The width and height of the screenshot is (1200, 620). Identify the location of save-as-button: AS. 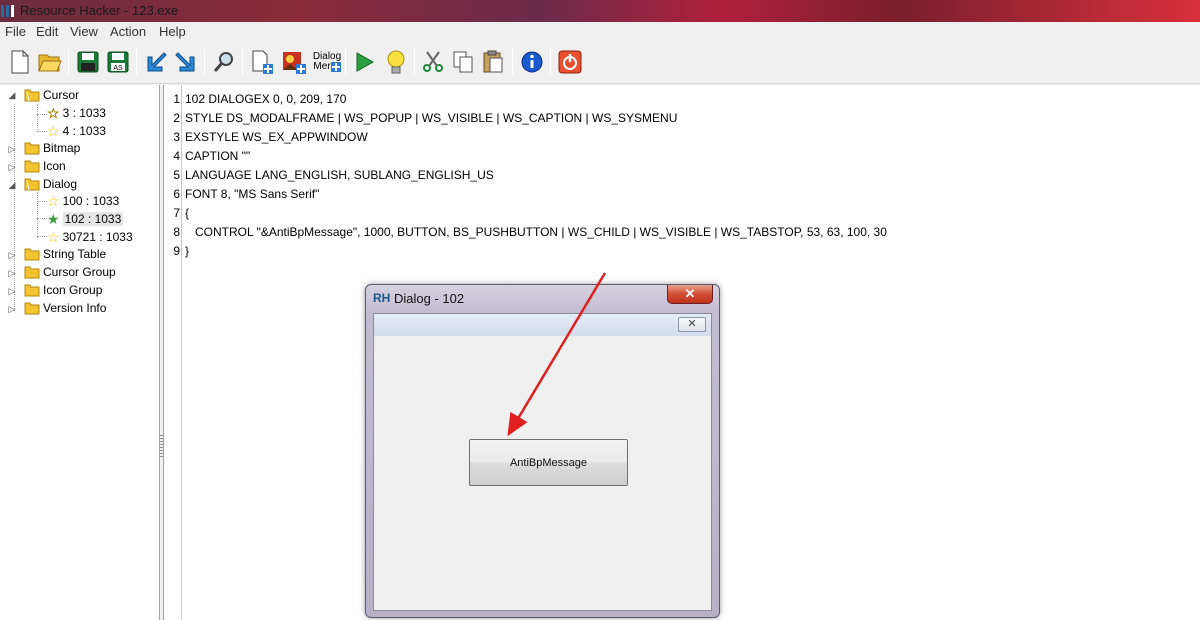
(118, 62).